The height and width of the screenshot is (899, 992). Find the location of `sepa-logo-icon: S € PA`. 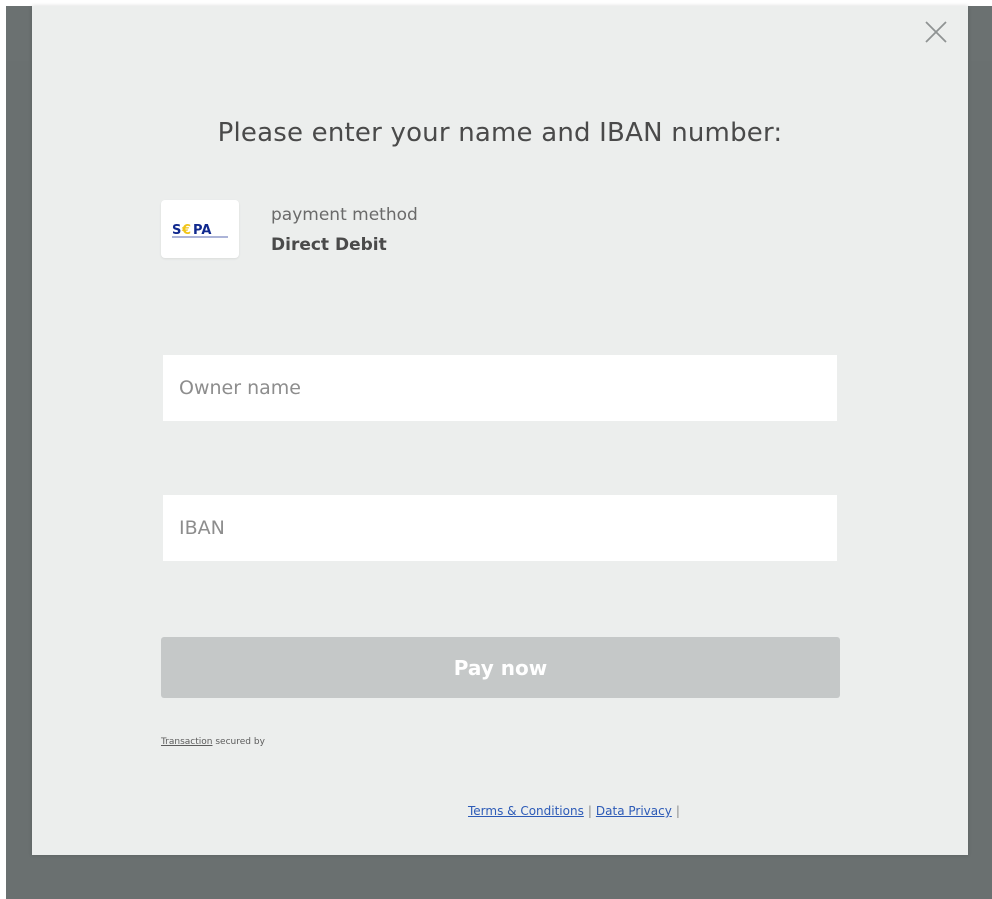

sepa-logo-icon: S € PA is located at coordinates (200, 230).